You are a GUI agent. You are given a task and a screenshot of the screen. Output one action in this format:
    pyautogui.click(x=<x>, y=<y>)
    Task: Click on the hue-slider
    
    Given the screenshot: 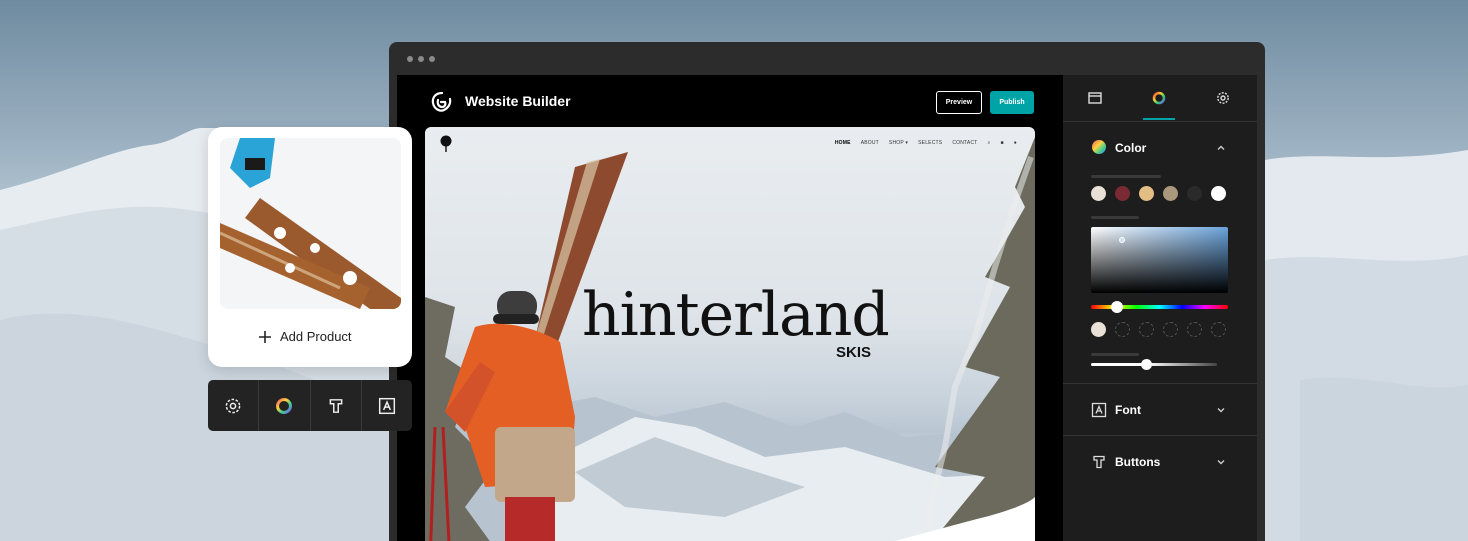 What is the action you would take?
    pyautogui.click(x=1159, y=307)
    